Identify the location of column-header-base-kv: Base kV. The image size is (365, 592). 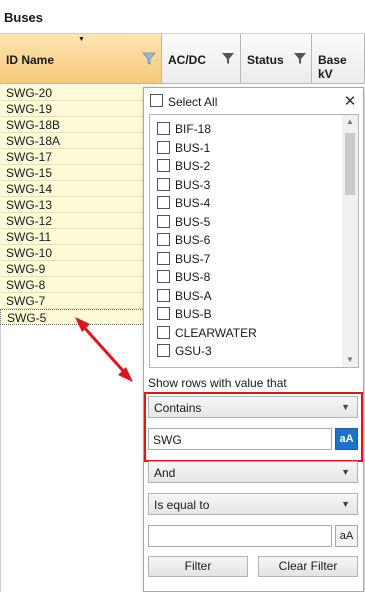
(338, 59).